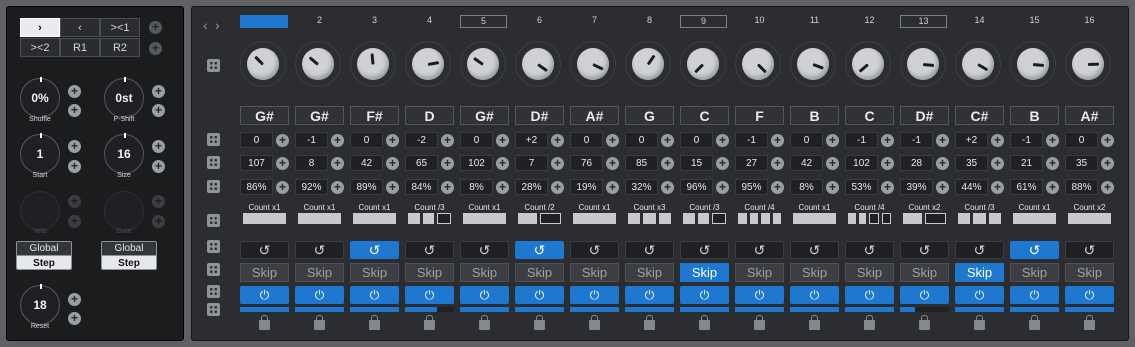 The width and height of the screenshot is (1135, 347). What do you see at coordinates (429, 115) in the screenshot?
I see `step-note: D` at bounding box center [429, 115].